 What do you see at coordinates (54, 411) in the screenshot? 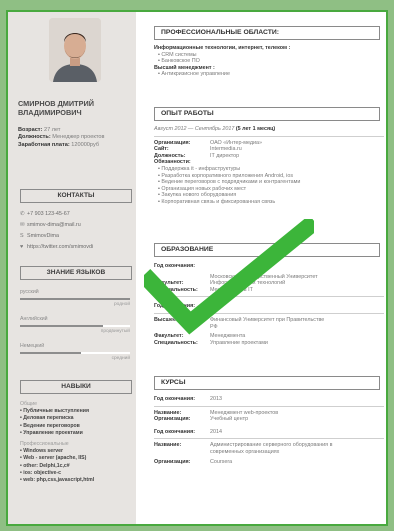
I see `skill-item: • Публичные выступления` at bounding box center [54, 411].